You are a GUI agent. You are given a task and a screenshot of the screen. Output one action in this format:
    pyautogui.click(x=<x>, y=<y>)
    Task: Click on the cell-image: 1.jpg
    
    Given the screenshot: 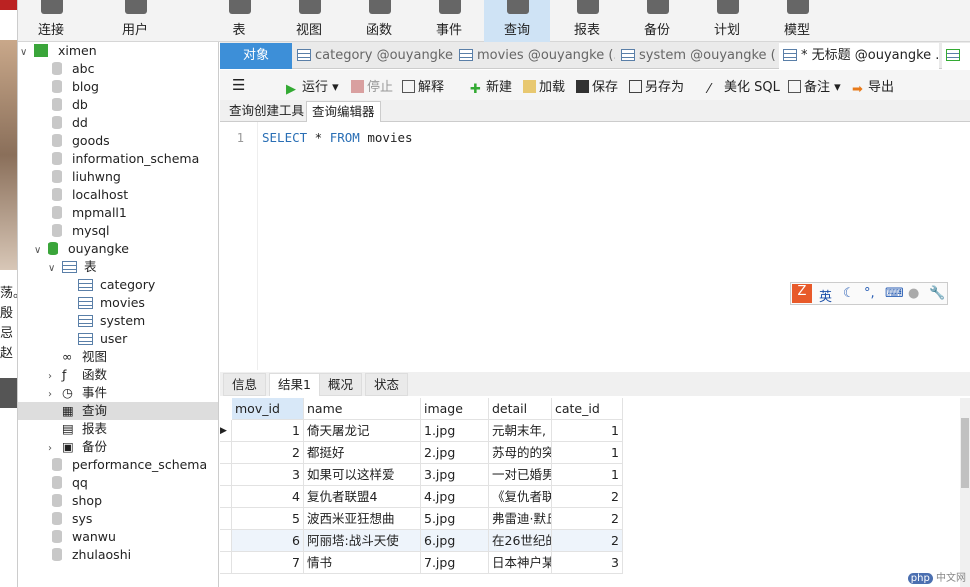 What is the action you would take?
    pyautogui.click(x=455, y=431)
    